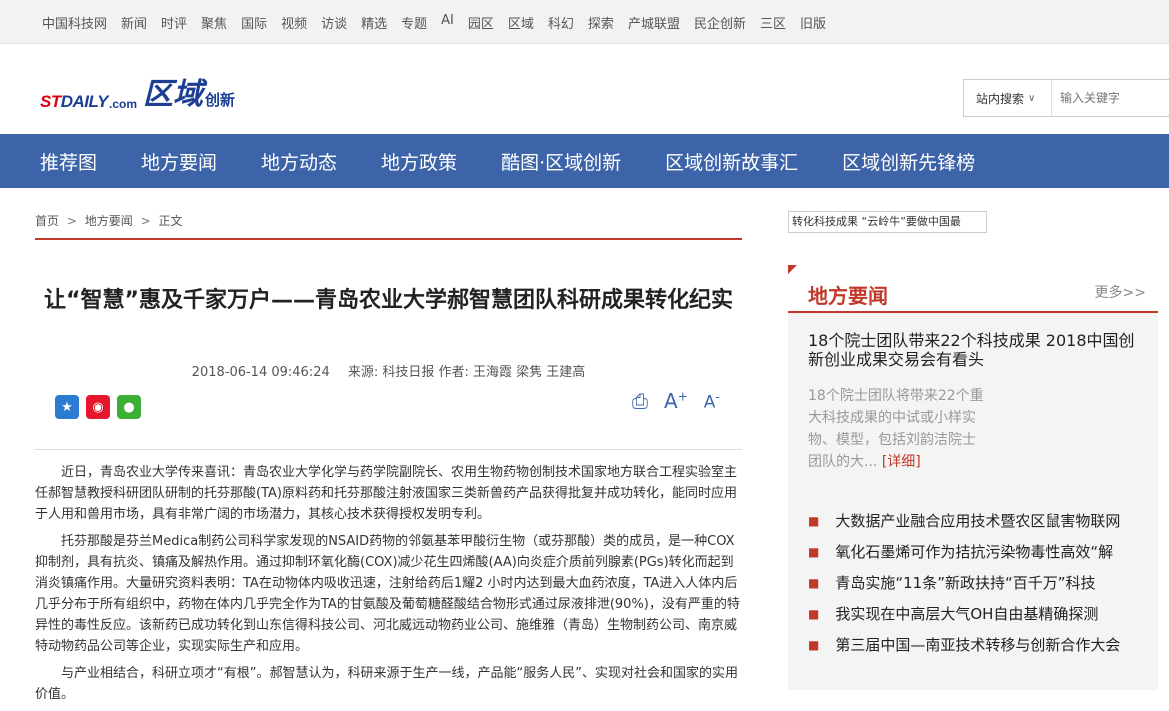 Image resolution: width=1169 pixels, height=711 pixels. Describe the element at coordinates (388, 300) in the screenshot. I see `article-title: 让“智慧”惠及千家万户——青岛农业大学郝智慧团队科研成果转化纪实` at that location.